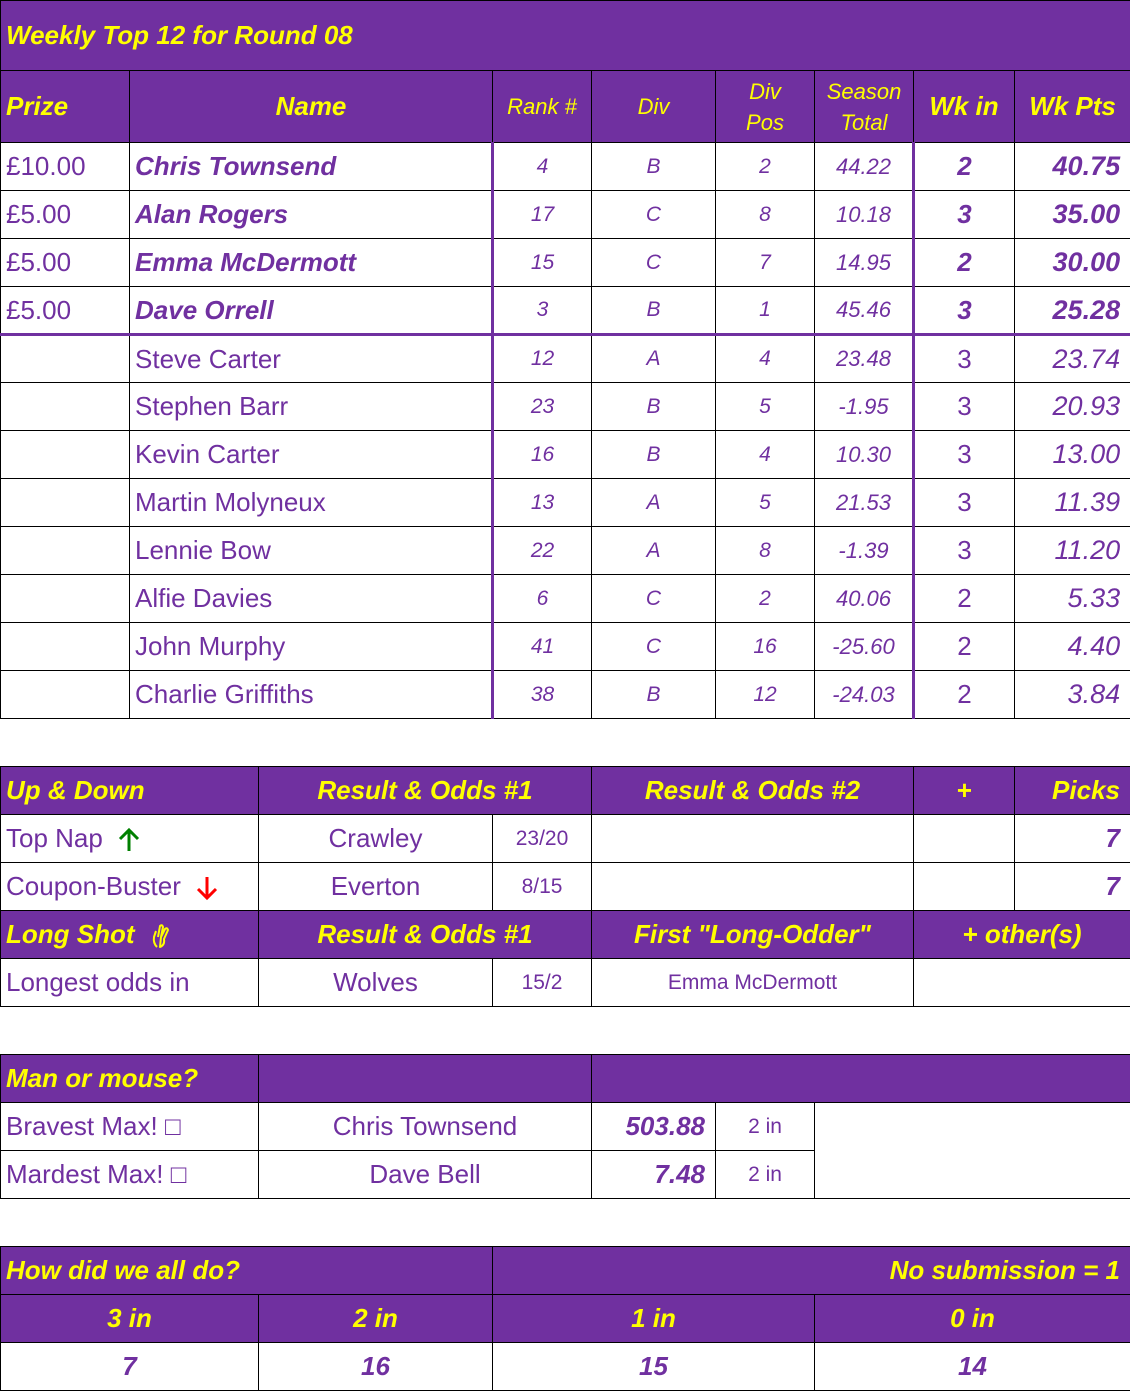 This screenshot has width=1130, height=1392. What do you see at coordinates (565, 166) in the screenshot?
I see `table-row: £10.00 Chris Townsend 4 B 2 44.22 2 40.75` at bounding box center [565, 166].